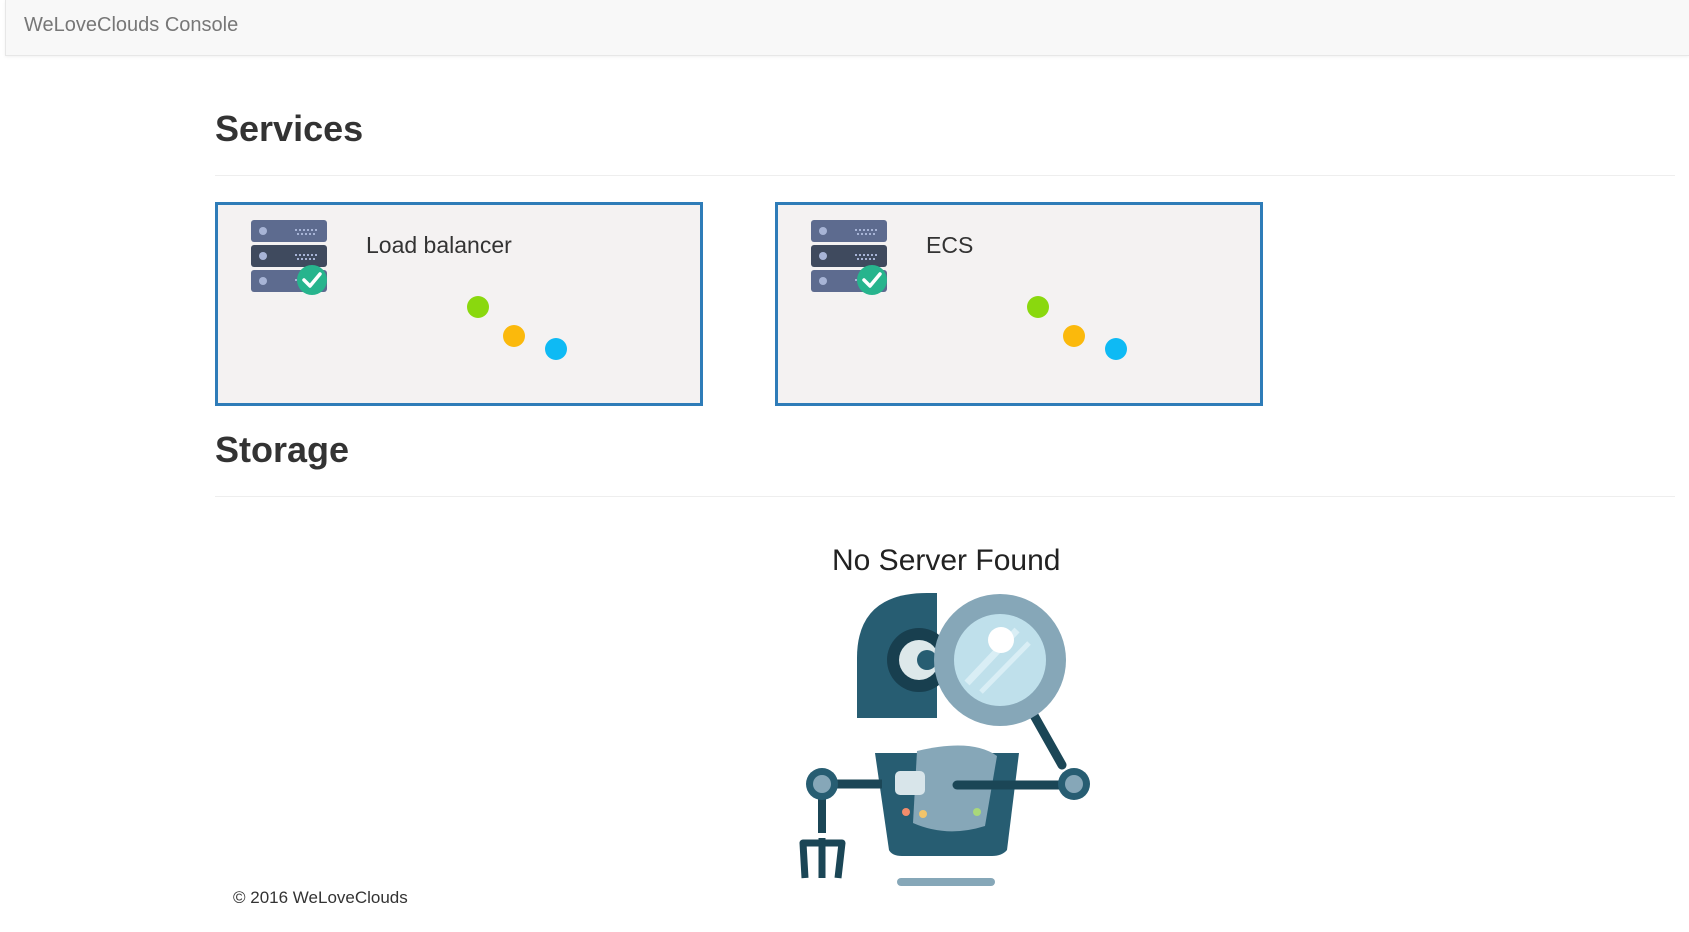 The image size is (1689, 932). What do you see at coordinates (944, 739) in the screenshot?
I see `robot-magnifier-icon` at bounding box center [944, 739].